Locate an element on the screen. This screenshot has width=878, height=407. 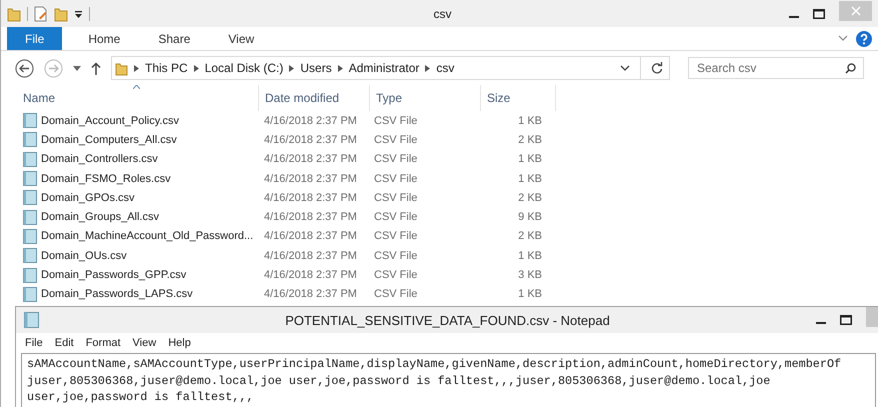
properties-icon is located at coordinates (41, 14).